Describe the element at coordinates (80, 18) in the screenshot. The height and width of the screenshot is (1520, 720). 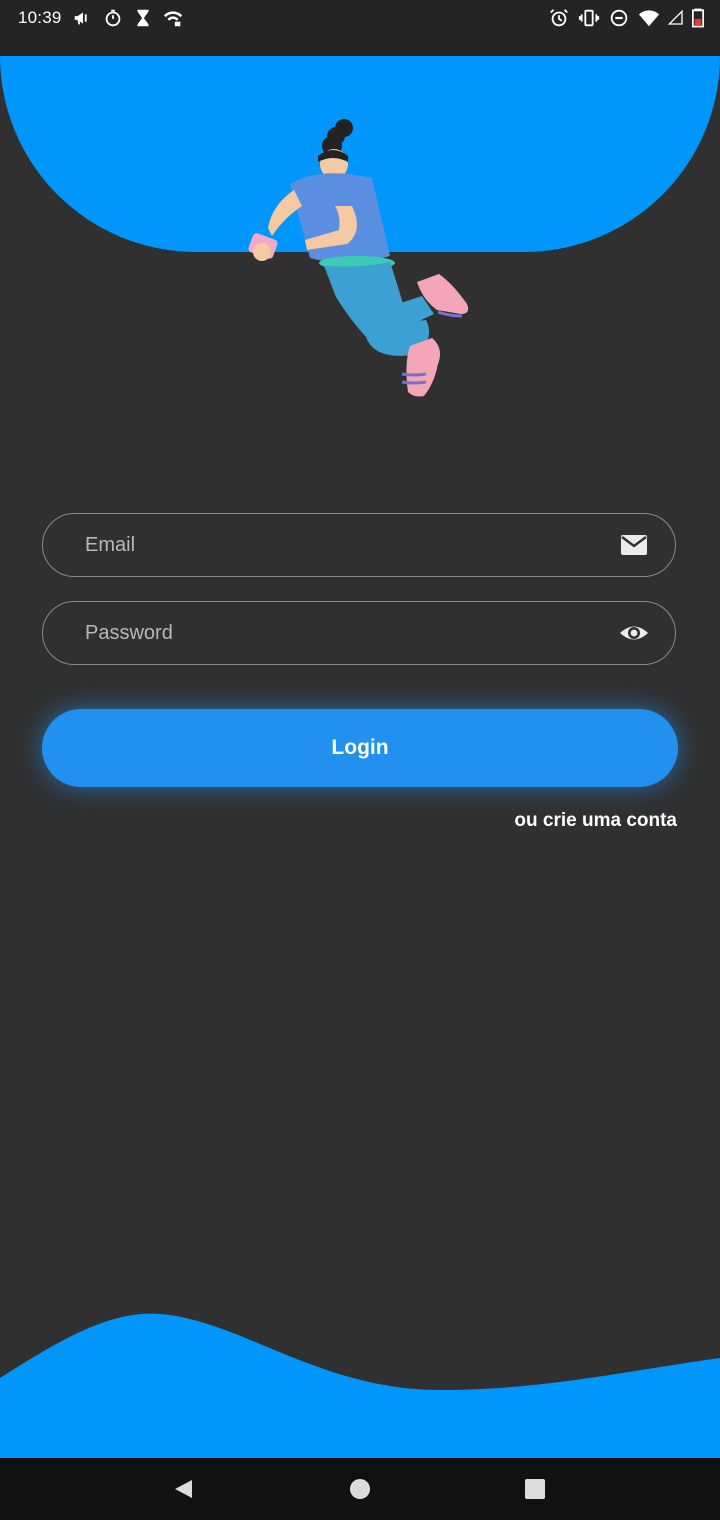
I see `megaphone-icon` at that location.